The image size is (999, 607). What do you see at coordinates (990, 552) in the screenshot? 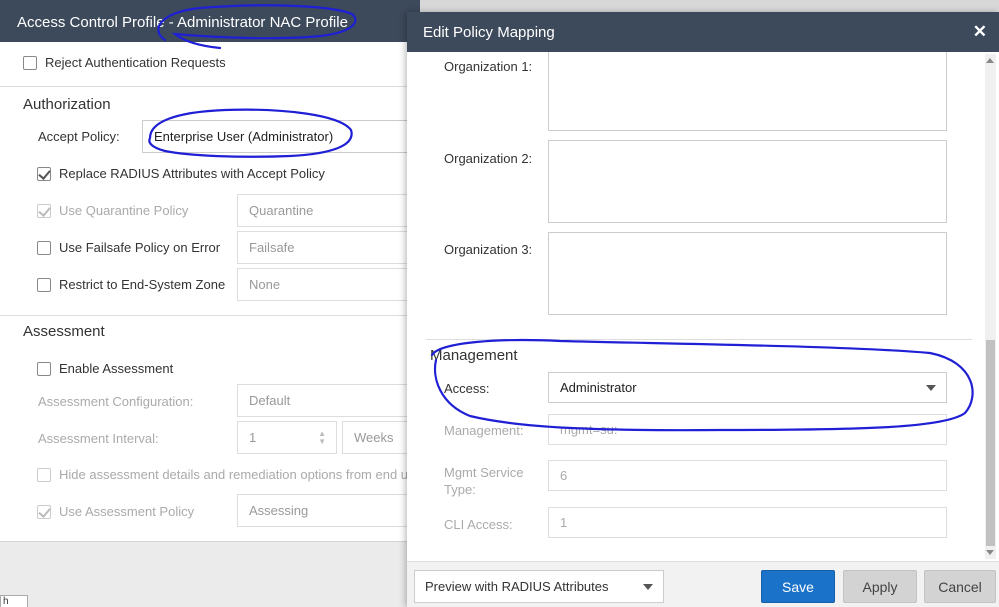
I see `scroll-down-icon` at bounding box center [990, 552].